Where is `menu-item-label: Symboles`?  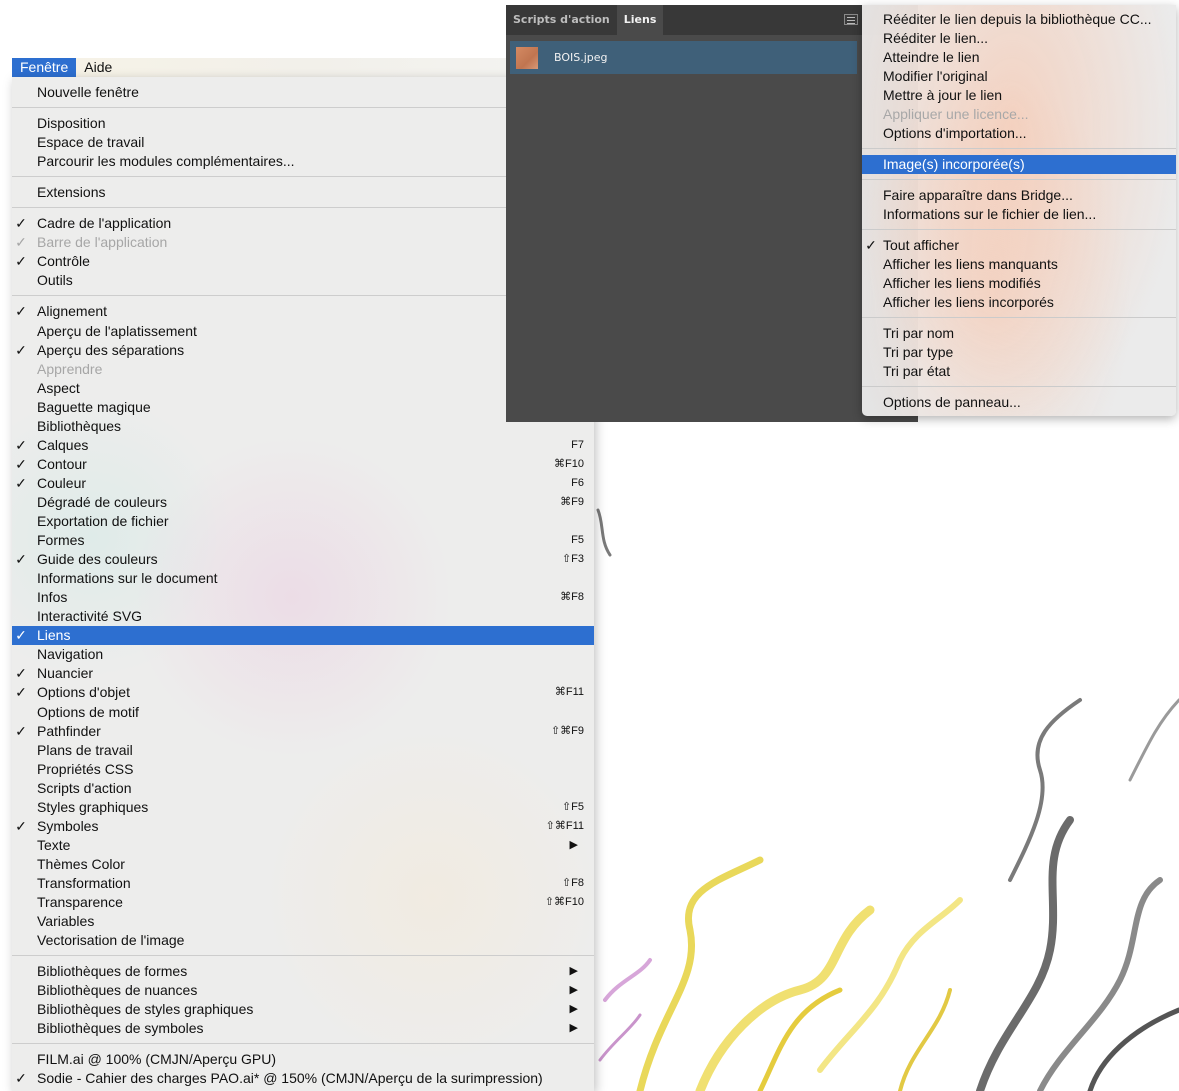 menu-item-label: Symboles is located at coordinates (68, 825).